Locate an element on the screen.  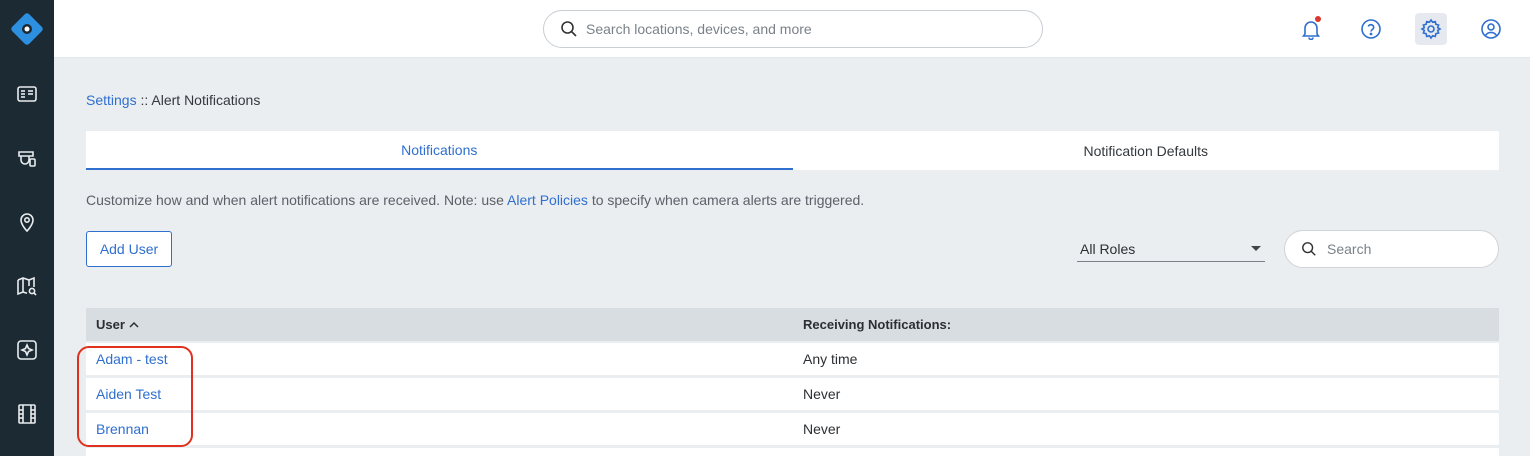
user-search-input is located at coordinates (1407, 249).